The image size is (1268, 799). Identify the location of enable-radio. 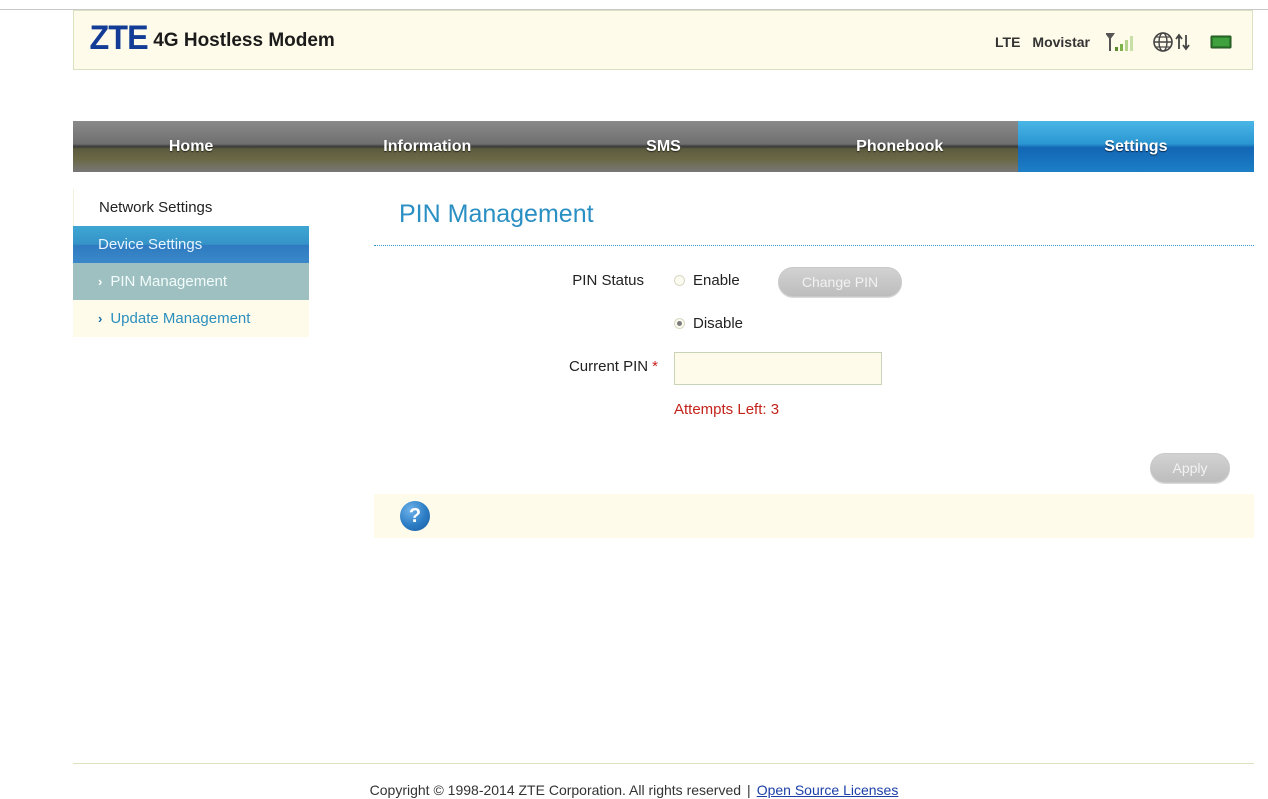
(679, 280).